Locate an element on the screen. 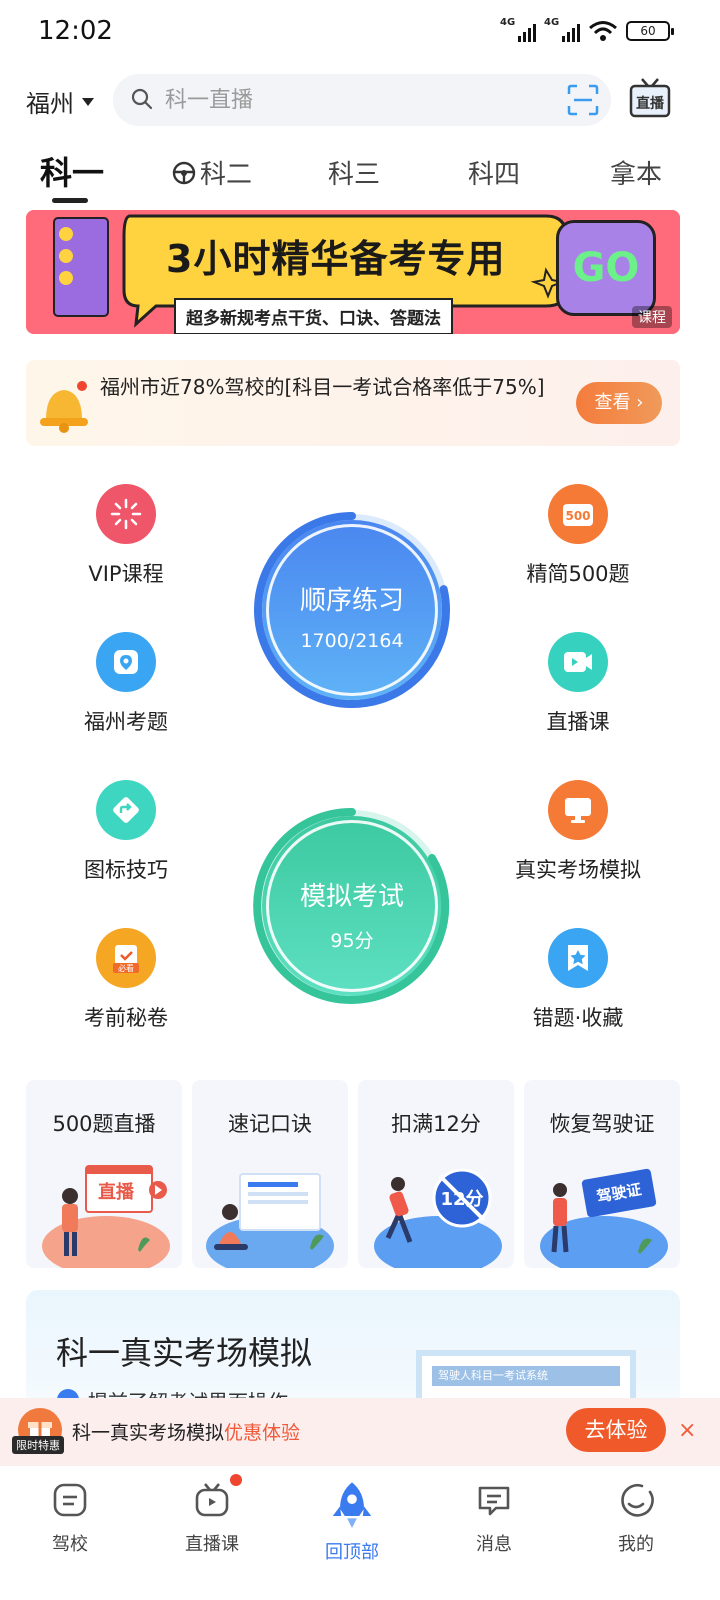 The image size is (720, 1600). banner: 3小时精华备考专用 超多新规考点干货、口诀、答题法 GO 课程 is located at coordinates (353, 272).